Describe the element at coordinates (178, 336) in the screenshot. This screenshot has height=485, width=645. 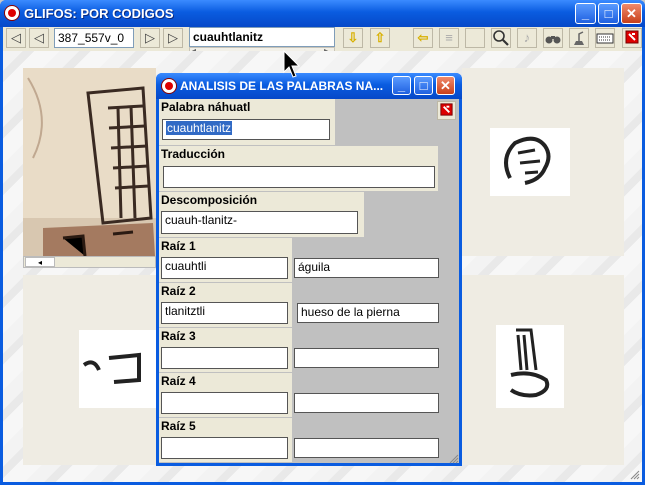
I see `root-3-label: Raíz 3` at that location.